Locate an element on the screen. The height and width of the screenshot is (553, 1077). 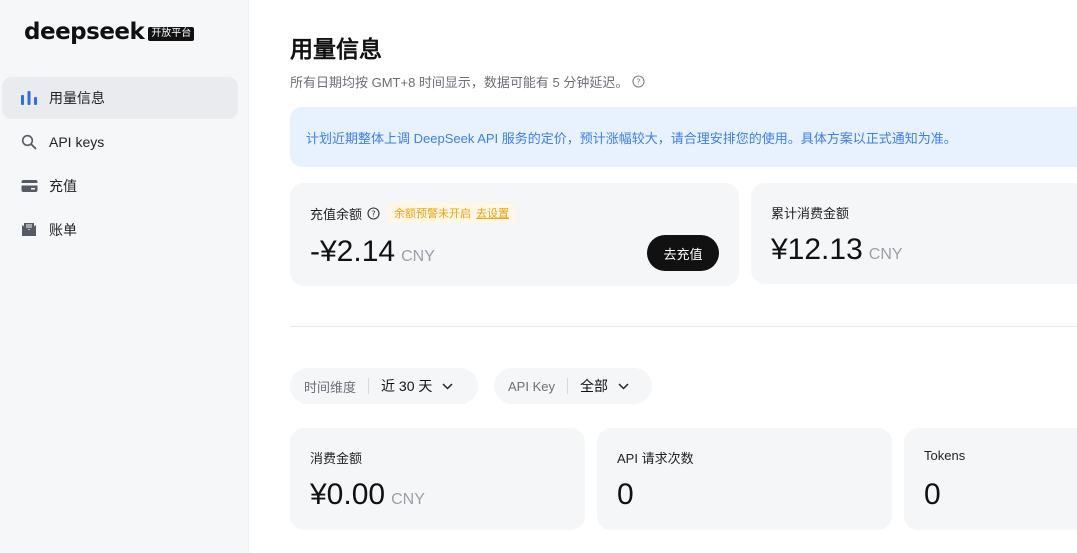
total-spend-unit: CNY is located at coordinates (885, 254).